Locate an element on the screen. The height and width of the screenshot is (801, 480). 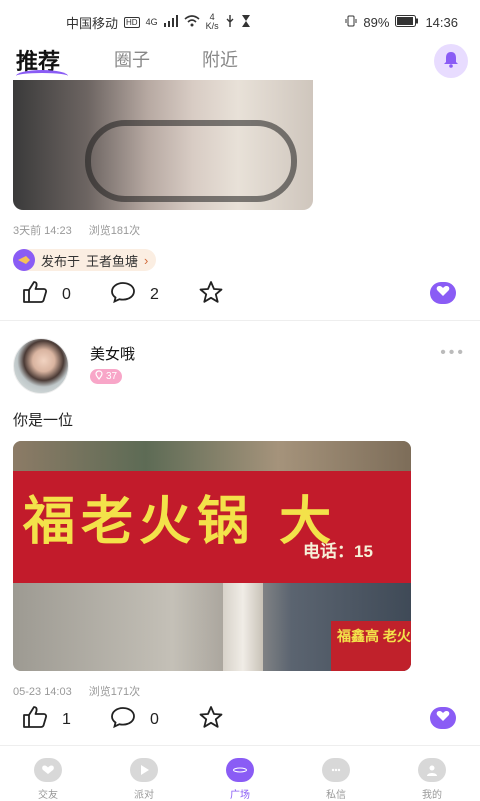
notification-button is located at coordinates (451, 61).